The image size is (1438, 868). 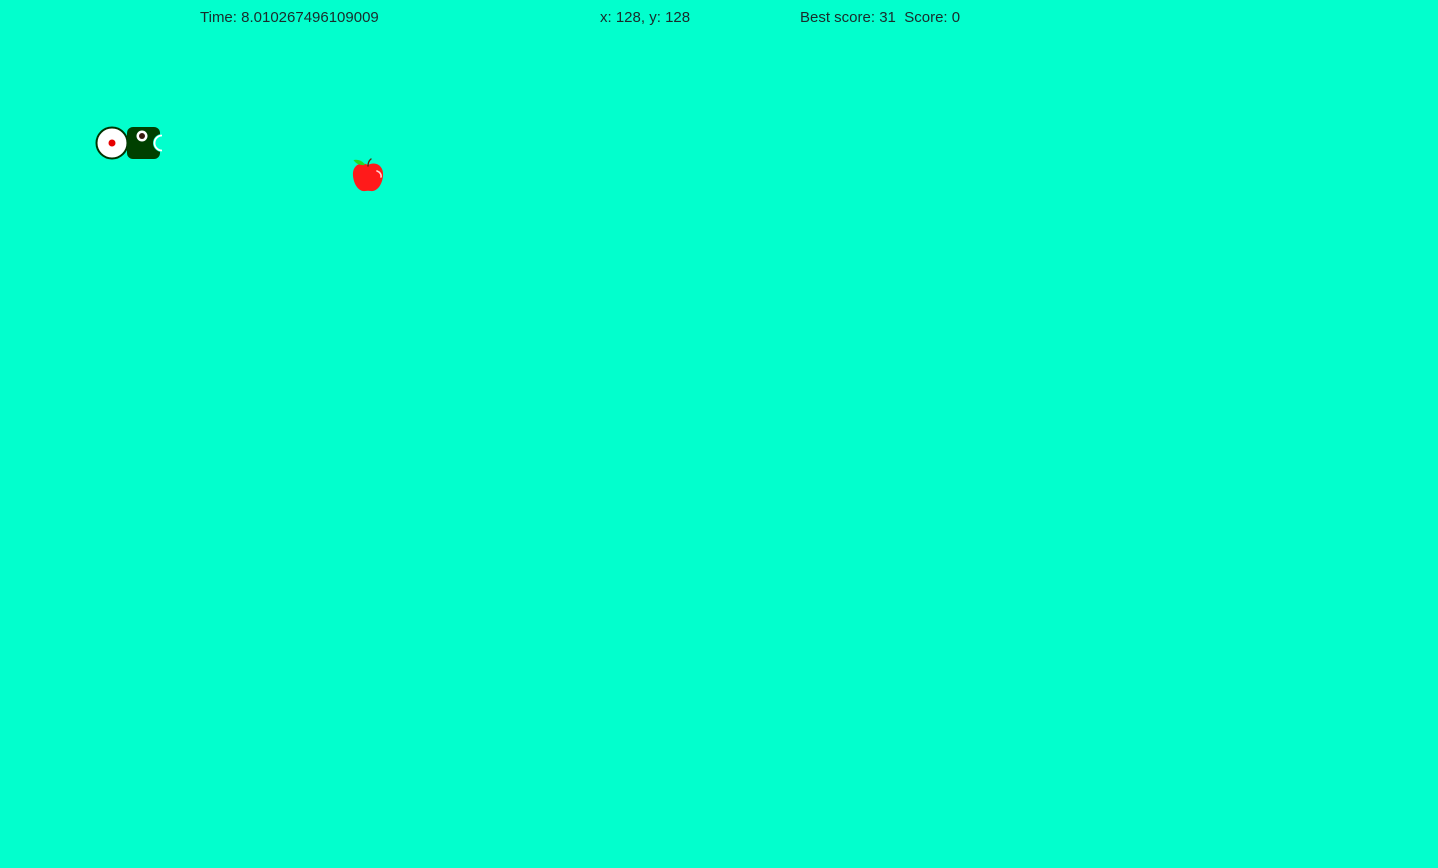 I want to click on apple-icon, so click(x=368, y=175).